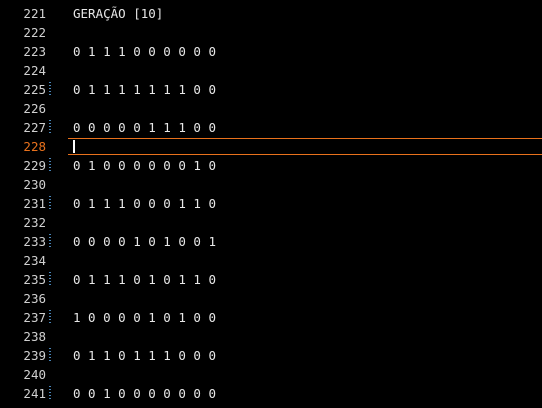 This screenshot has width=542, height=408. I want to click on line-number: 242, so click(23, 405).